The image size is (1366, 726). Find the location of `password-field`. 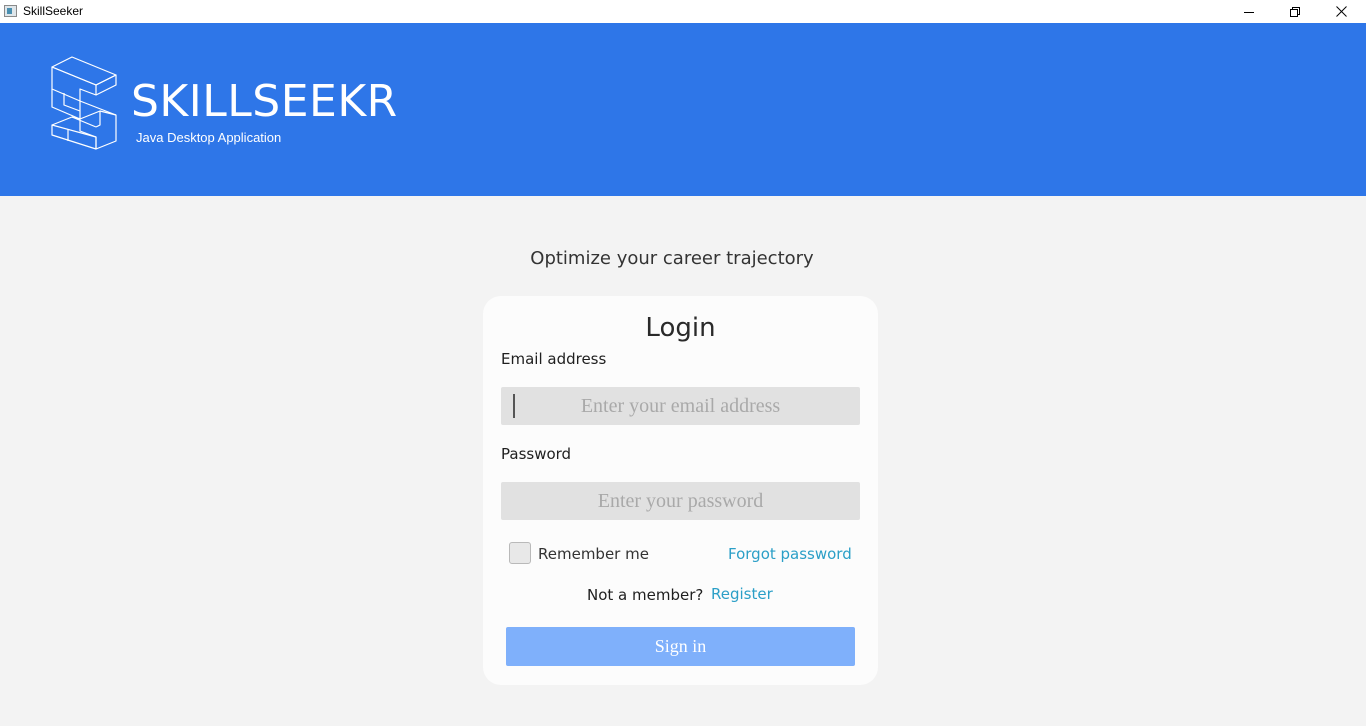

password-field is located at coordinates (680, 501).